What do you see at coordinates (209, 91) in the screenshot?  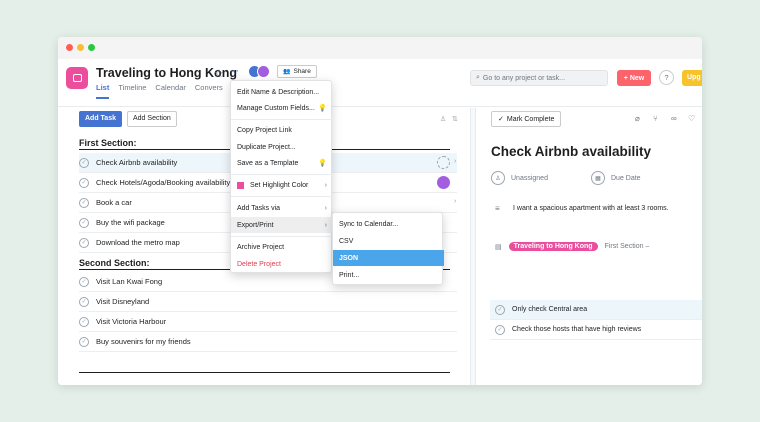 I see `tab-conversations: Convers` at bounding box center [209, 91].